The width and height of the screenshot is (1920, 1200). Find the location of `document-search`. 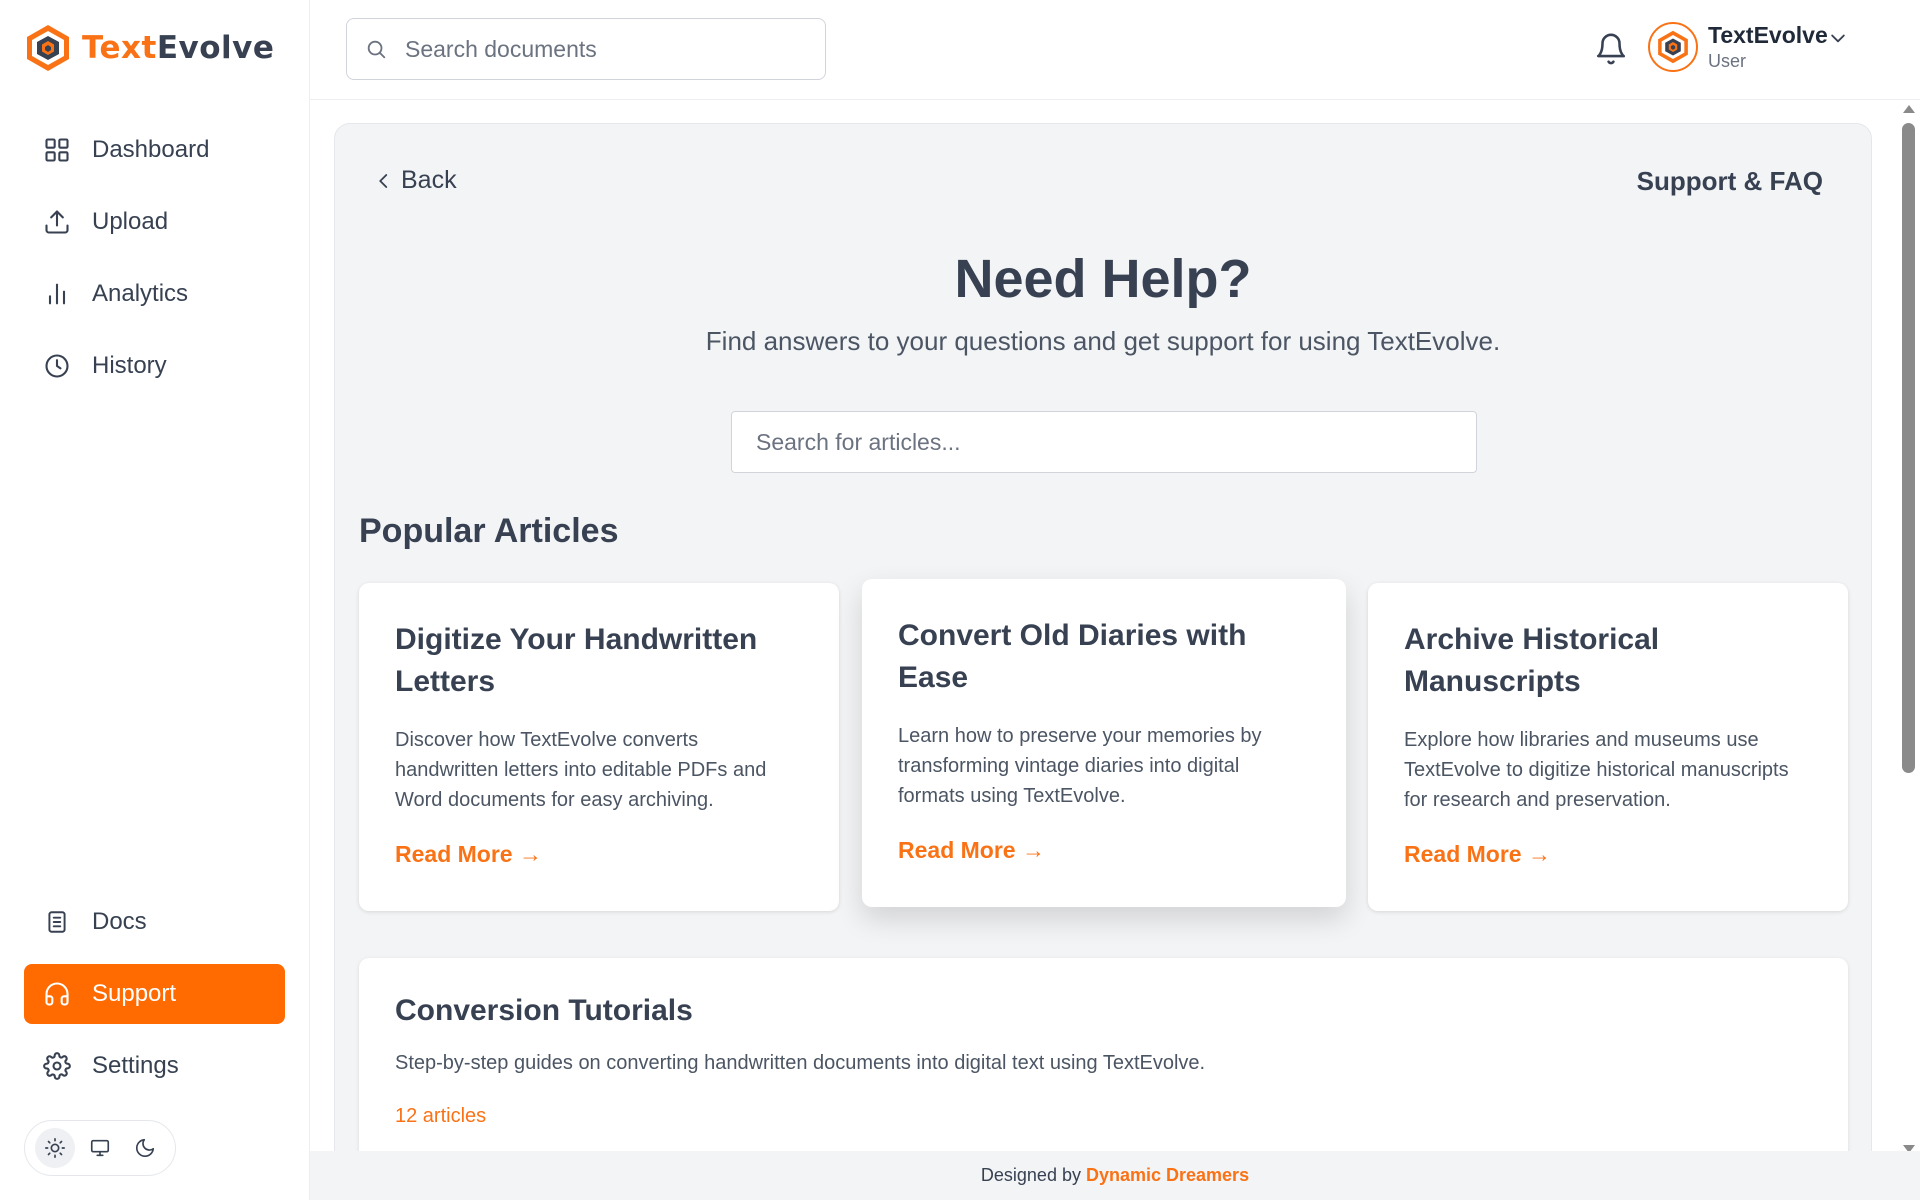

document-search is located at coordinates (586, 49).